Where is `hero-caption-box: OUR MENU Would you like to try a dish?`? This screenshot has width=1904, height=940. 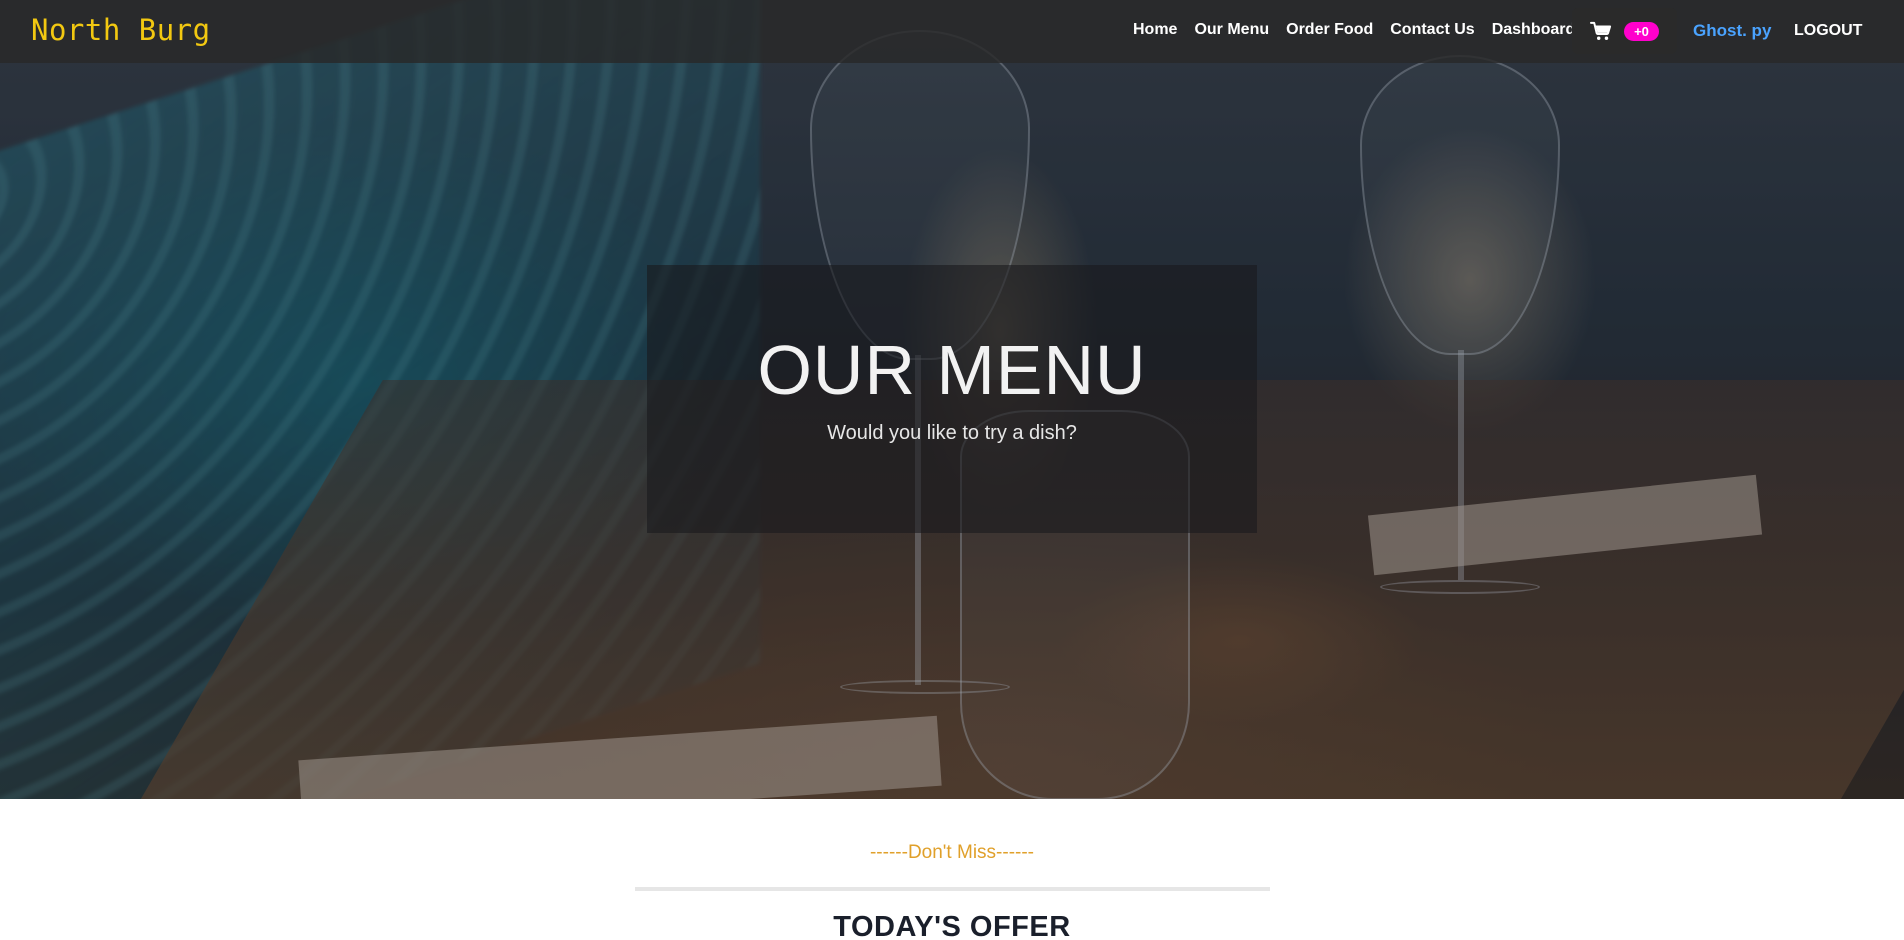
hero-caption-box: OUR MENU Would you like to try a dish? is located at coordinates (952, 399).